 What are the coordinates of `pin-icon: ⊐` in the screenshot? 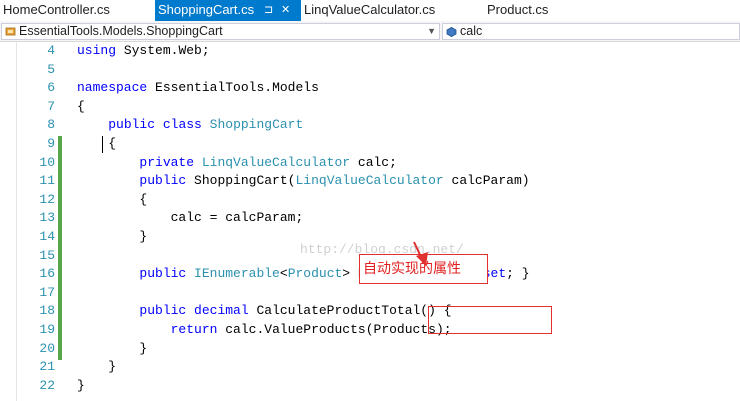 It's located at (268, 10).